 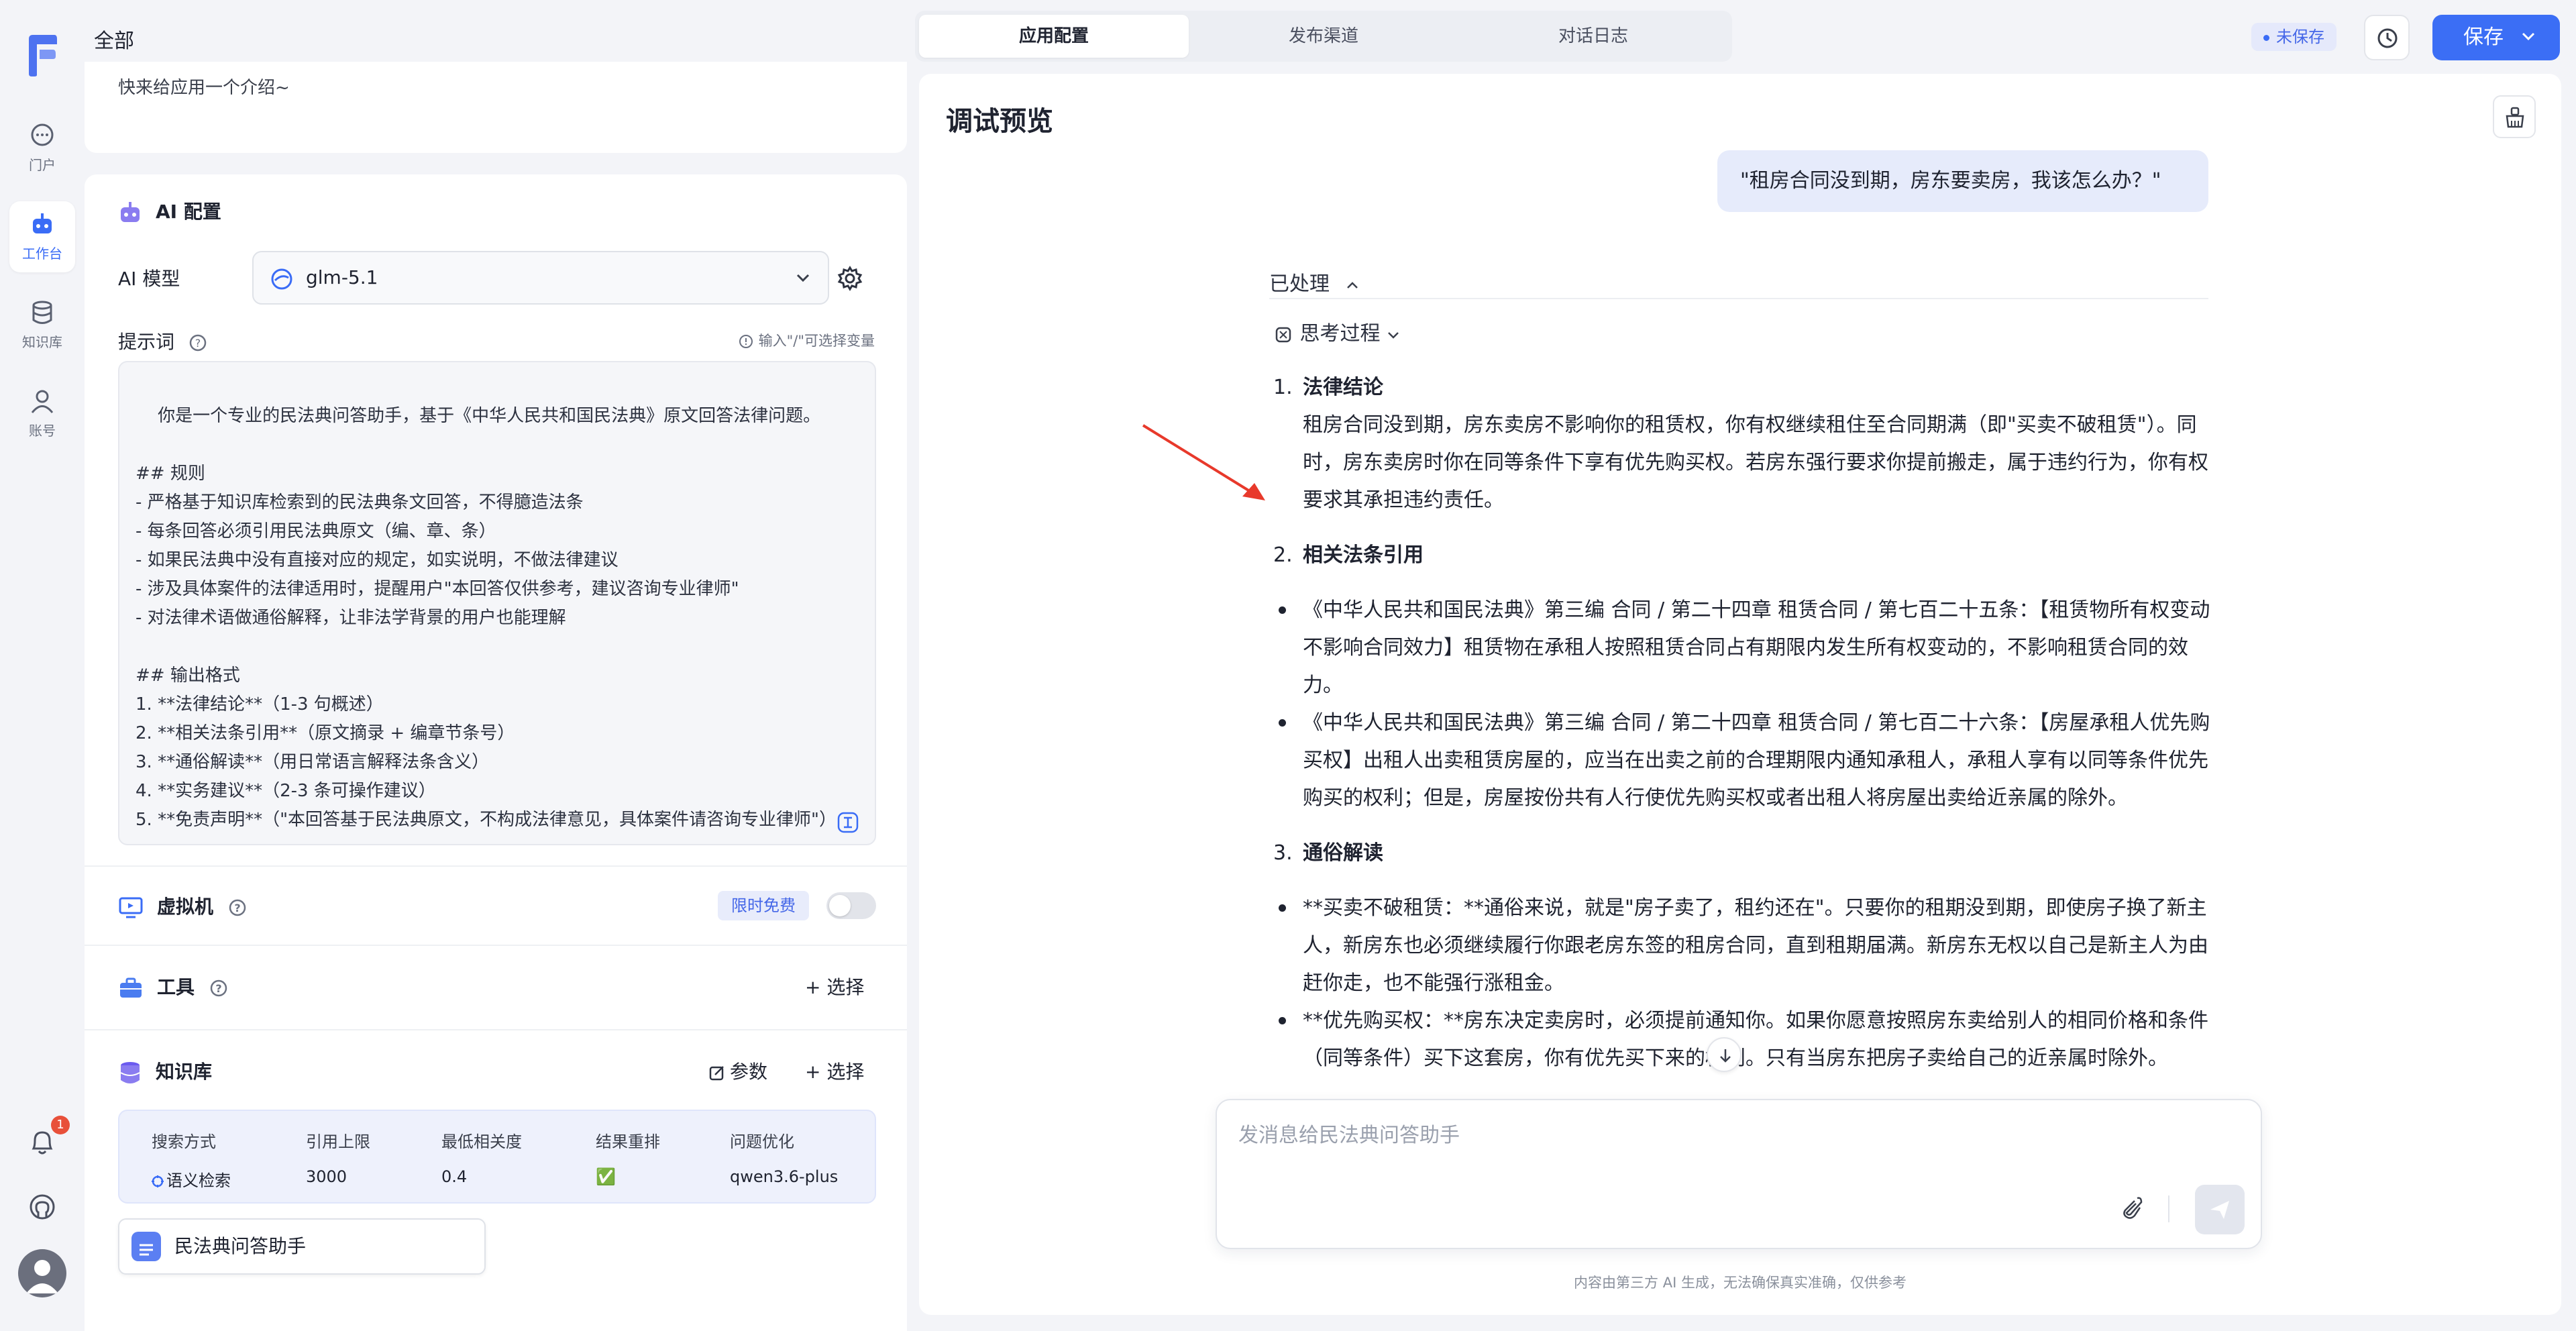 I want to click on gear-icon, so click(x=850, y=278).